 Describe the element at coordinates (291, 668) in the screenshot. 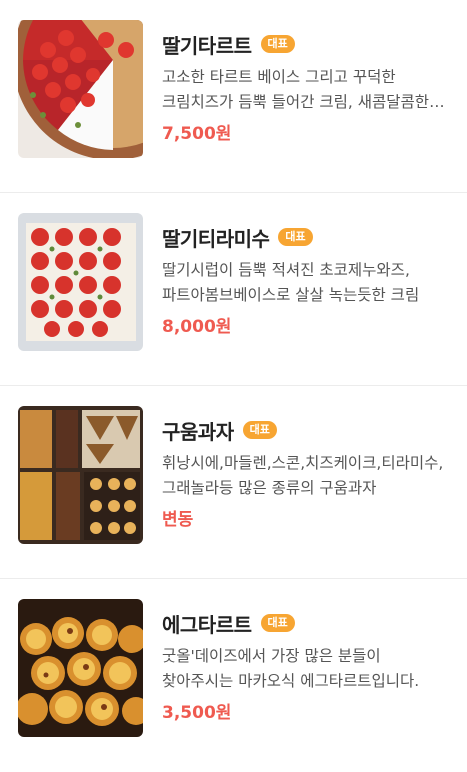

I see `item-description: 굿올'데이즈에서 가장 많은 분들이 찾아주시는 마카오식 에그타르트입니다.` at that location.